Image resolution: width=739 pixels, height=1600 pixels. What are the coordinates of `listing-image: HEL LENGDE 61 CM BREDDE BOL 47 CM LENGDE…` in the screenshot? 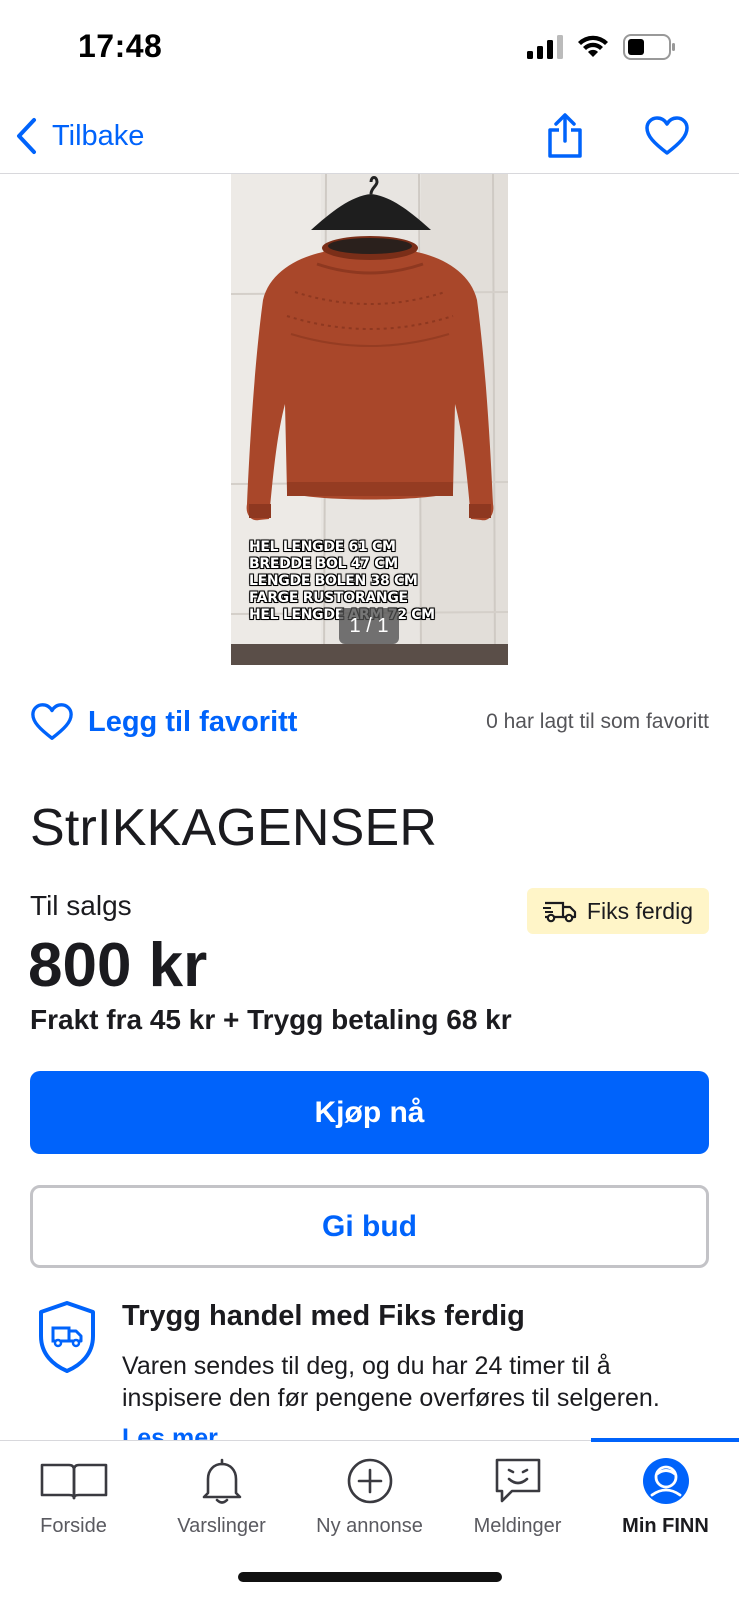 It's located at (369, 419).